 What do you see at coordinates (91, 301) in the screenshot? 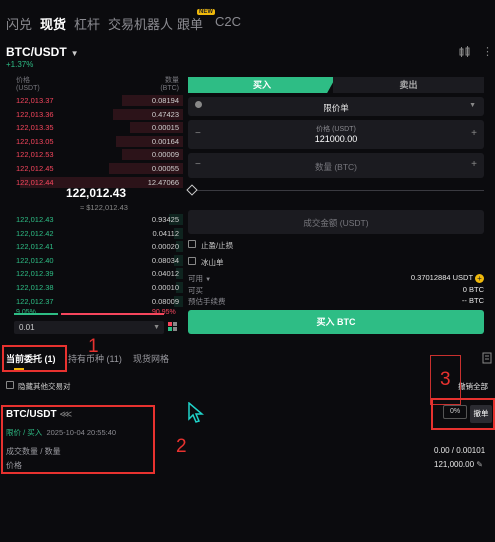
I see `bid-row: 122,012.37 0.08009` at bounding box center [91, 301].